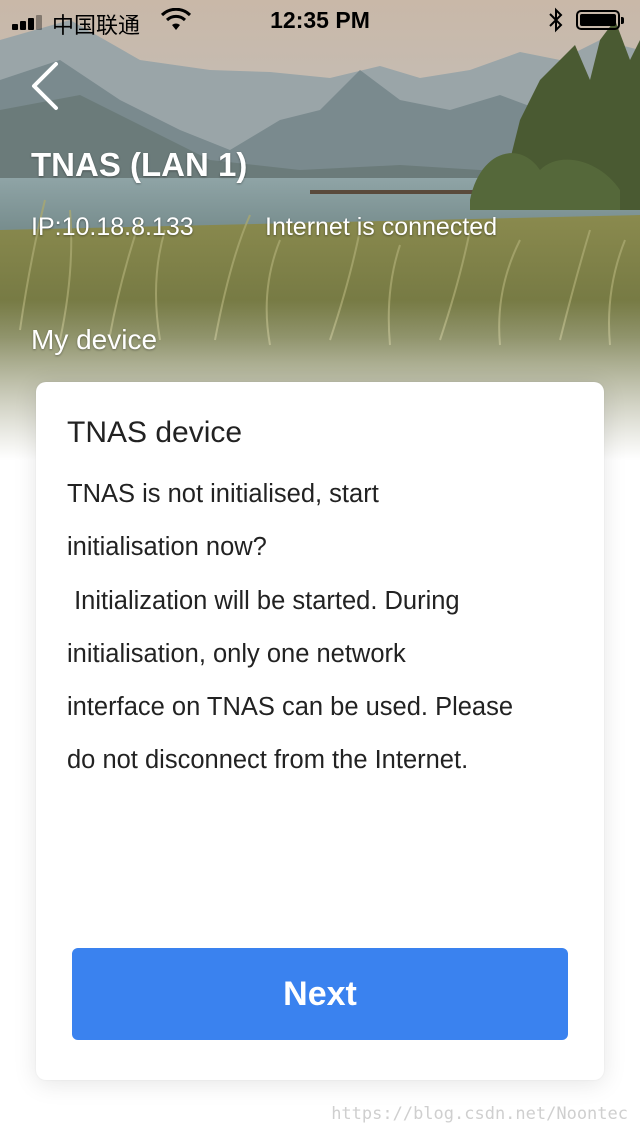 This screenshot has width=640, height=1136. Describe the element at coordinates (381, 227) in the screenshot. I see `connection-status: Internet is connected` at that location.